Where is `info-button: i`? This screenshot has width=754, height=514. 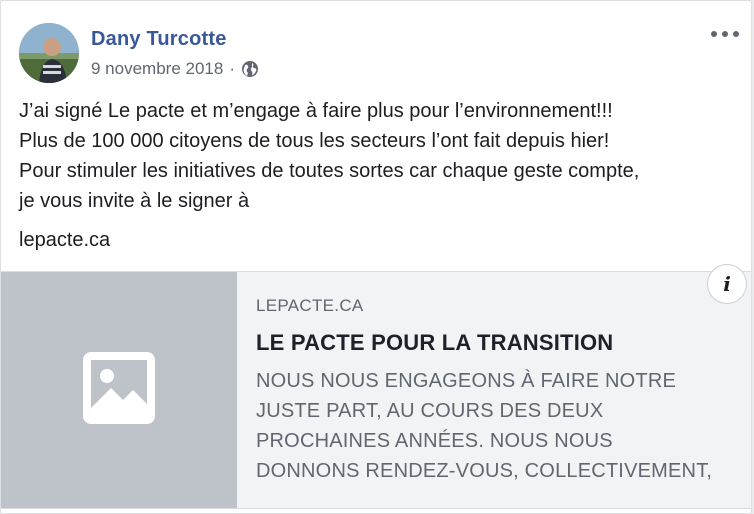 info-button: i is located at coordinates (727, 284).